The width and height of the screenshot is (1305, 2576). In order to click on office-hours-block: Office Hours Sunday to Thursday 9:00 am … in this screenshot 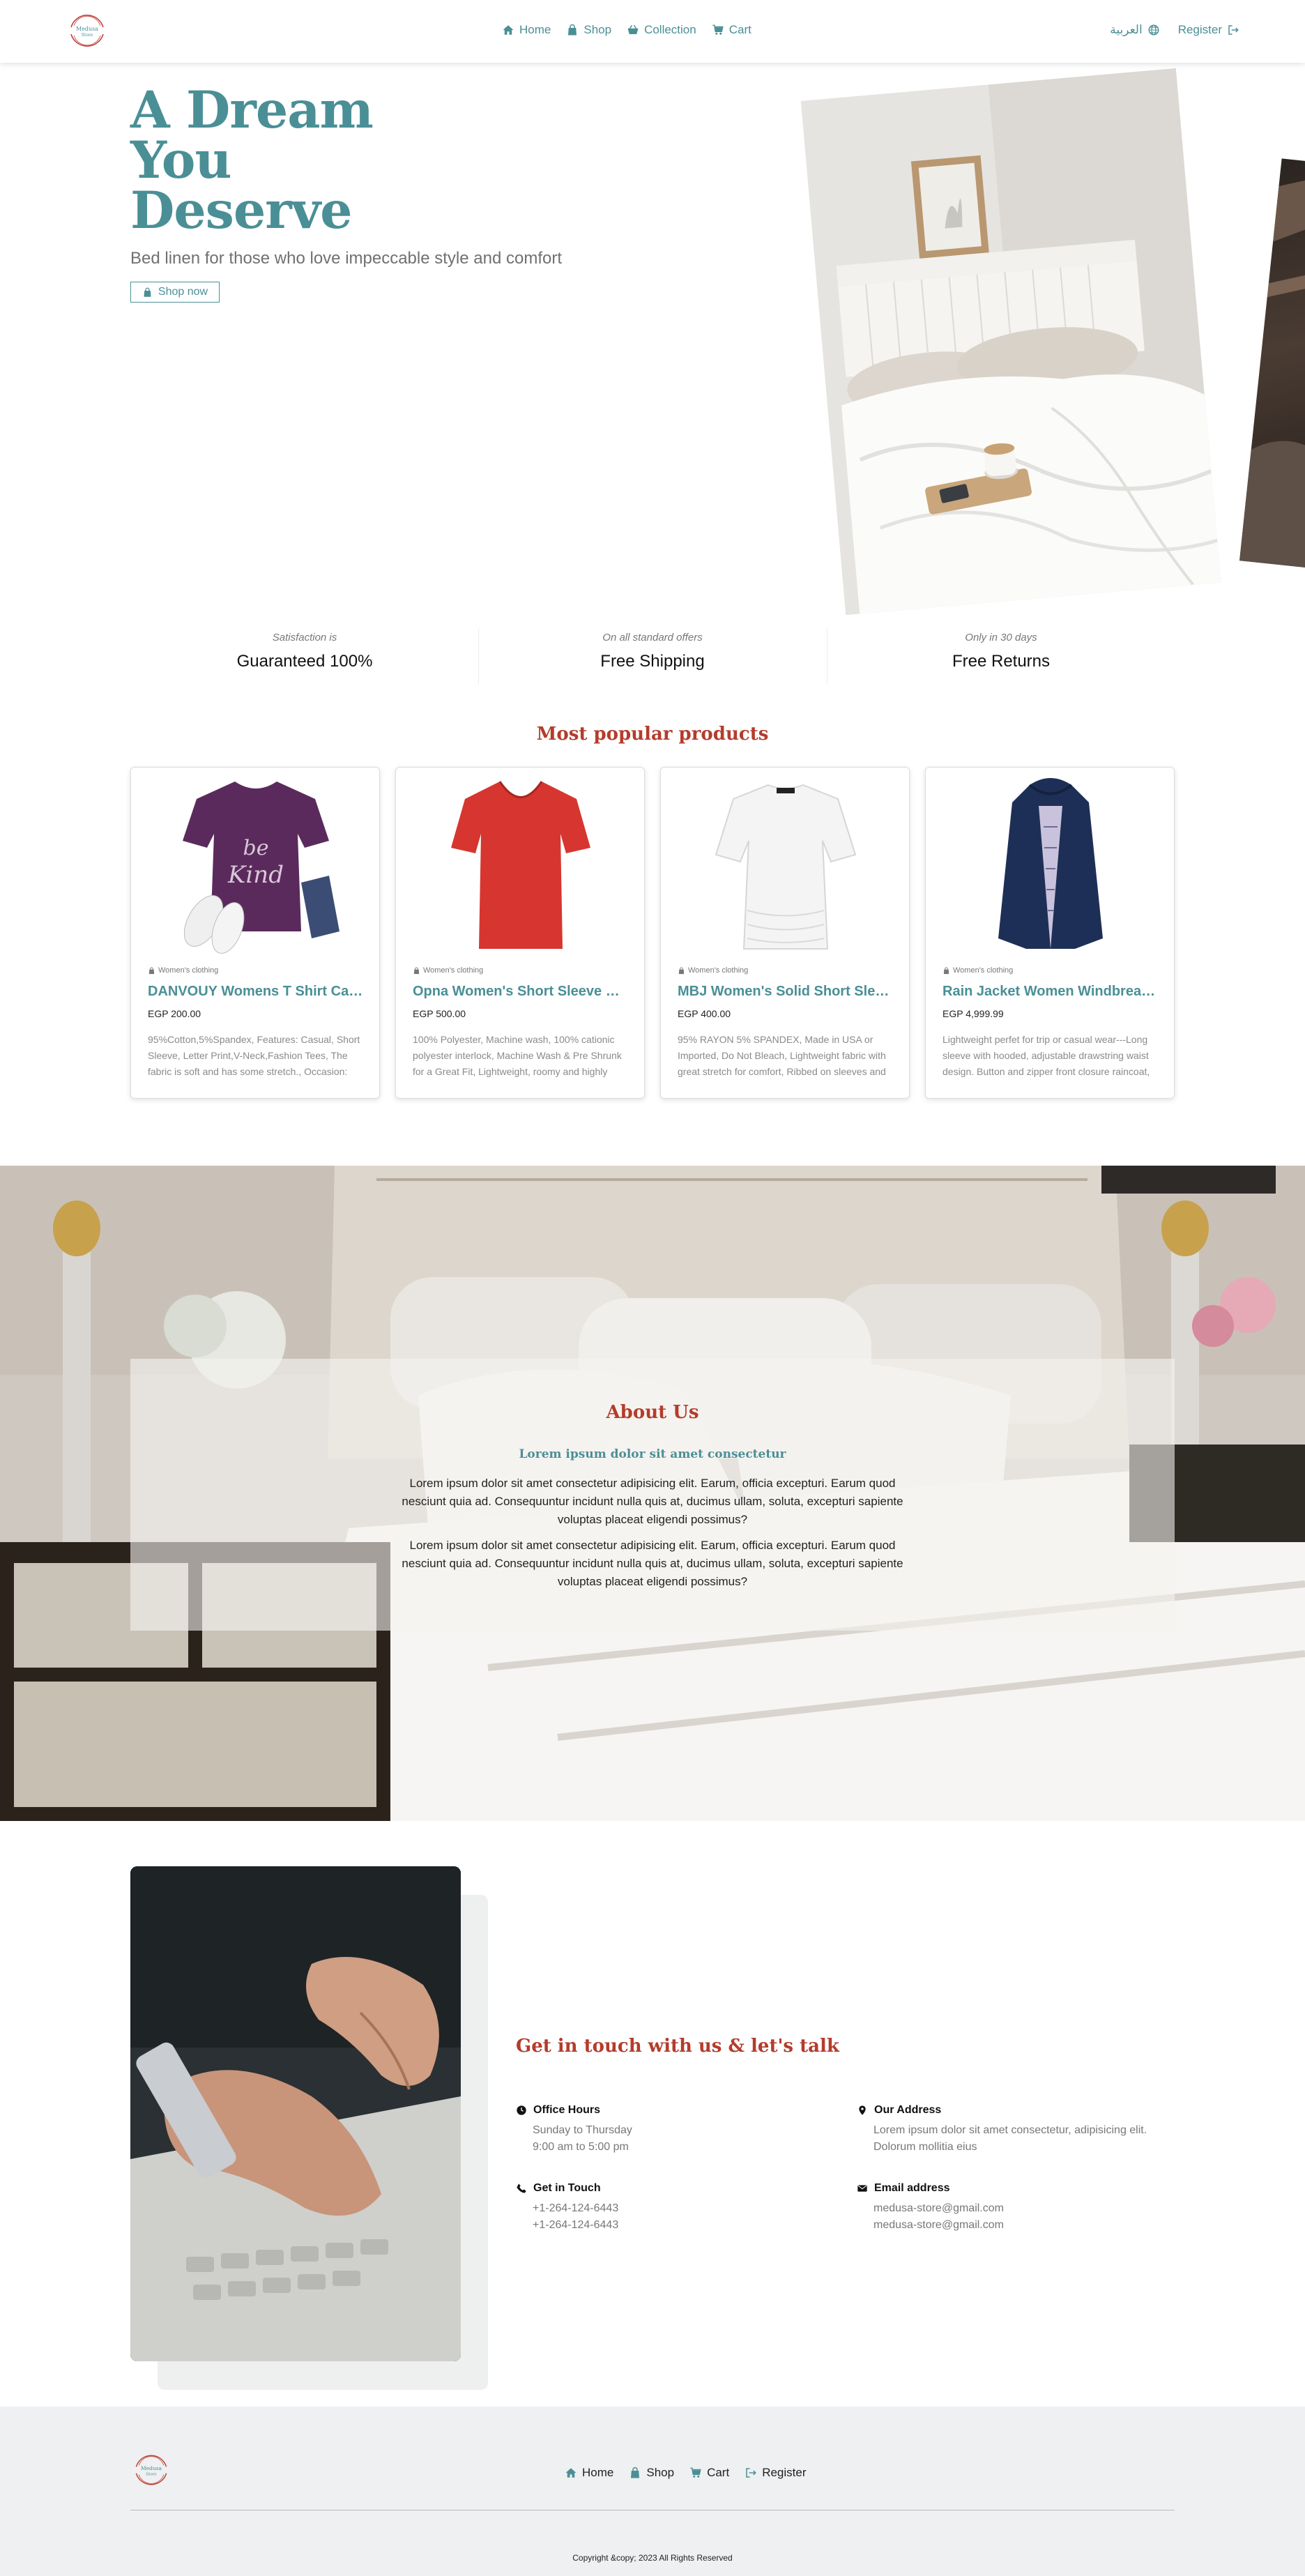, I will do `click(574, 2130)`.